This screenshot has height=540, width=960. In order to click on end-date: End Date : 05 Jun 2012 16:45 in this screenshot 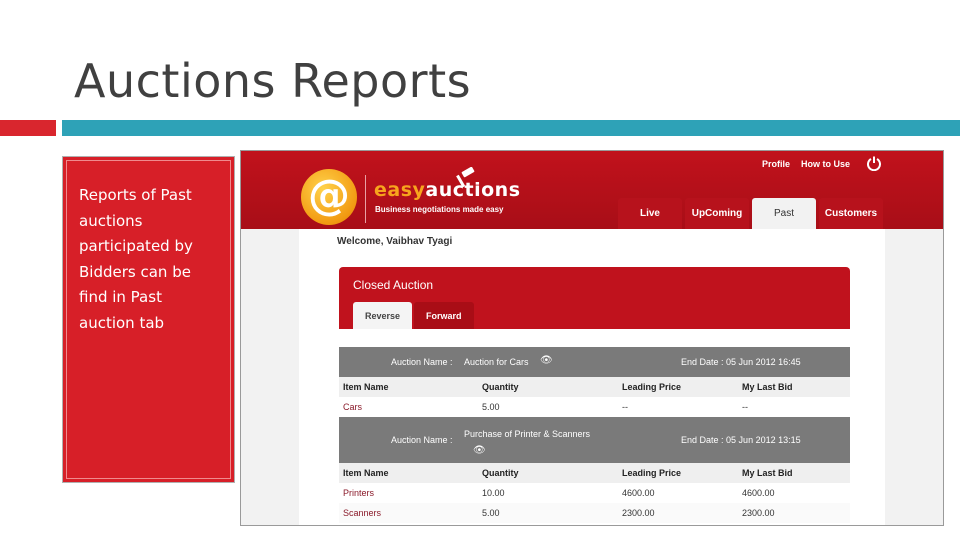, I will do `click(741, 362)`.